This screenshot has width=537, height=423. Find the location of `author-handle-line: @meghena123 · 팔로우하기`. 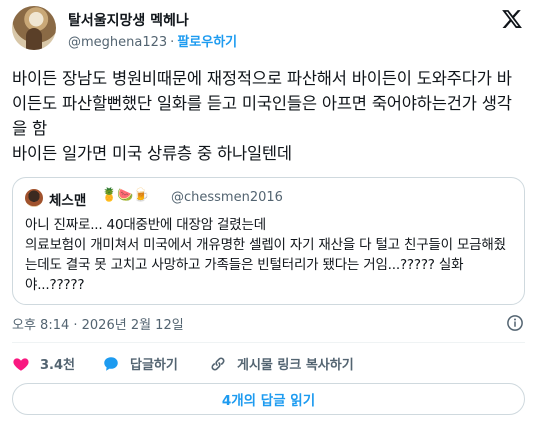

author-handle-line: @meghena123 · 팔로우하기 is located at coordinates (152, 40).